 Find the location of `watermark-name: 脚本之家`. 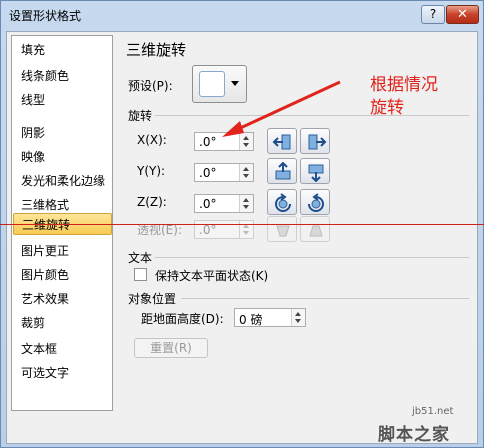

watermark-name: 脚本之家 is located at coordinates (414, 435).